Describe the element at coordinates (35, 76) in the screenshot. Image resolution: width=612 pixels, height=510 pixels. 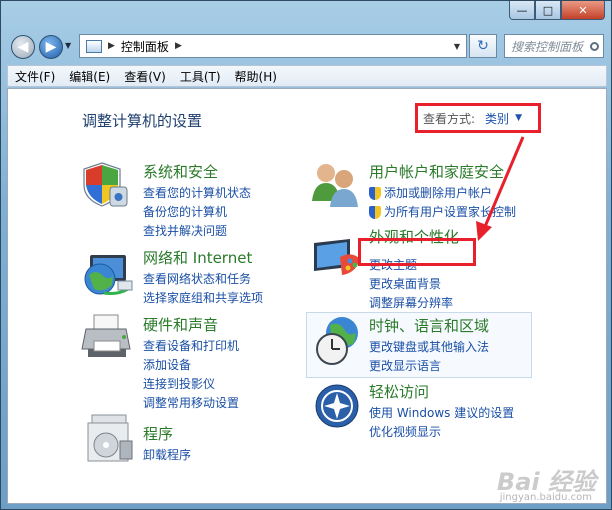
I see `menu-file: 文件(F)` at that location.